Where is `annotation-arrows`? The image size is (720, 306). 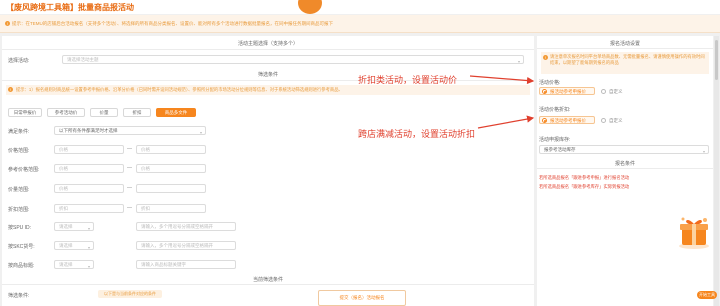
annotation-arrows is located at coordinates (502, 102).